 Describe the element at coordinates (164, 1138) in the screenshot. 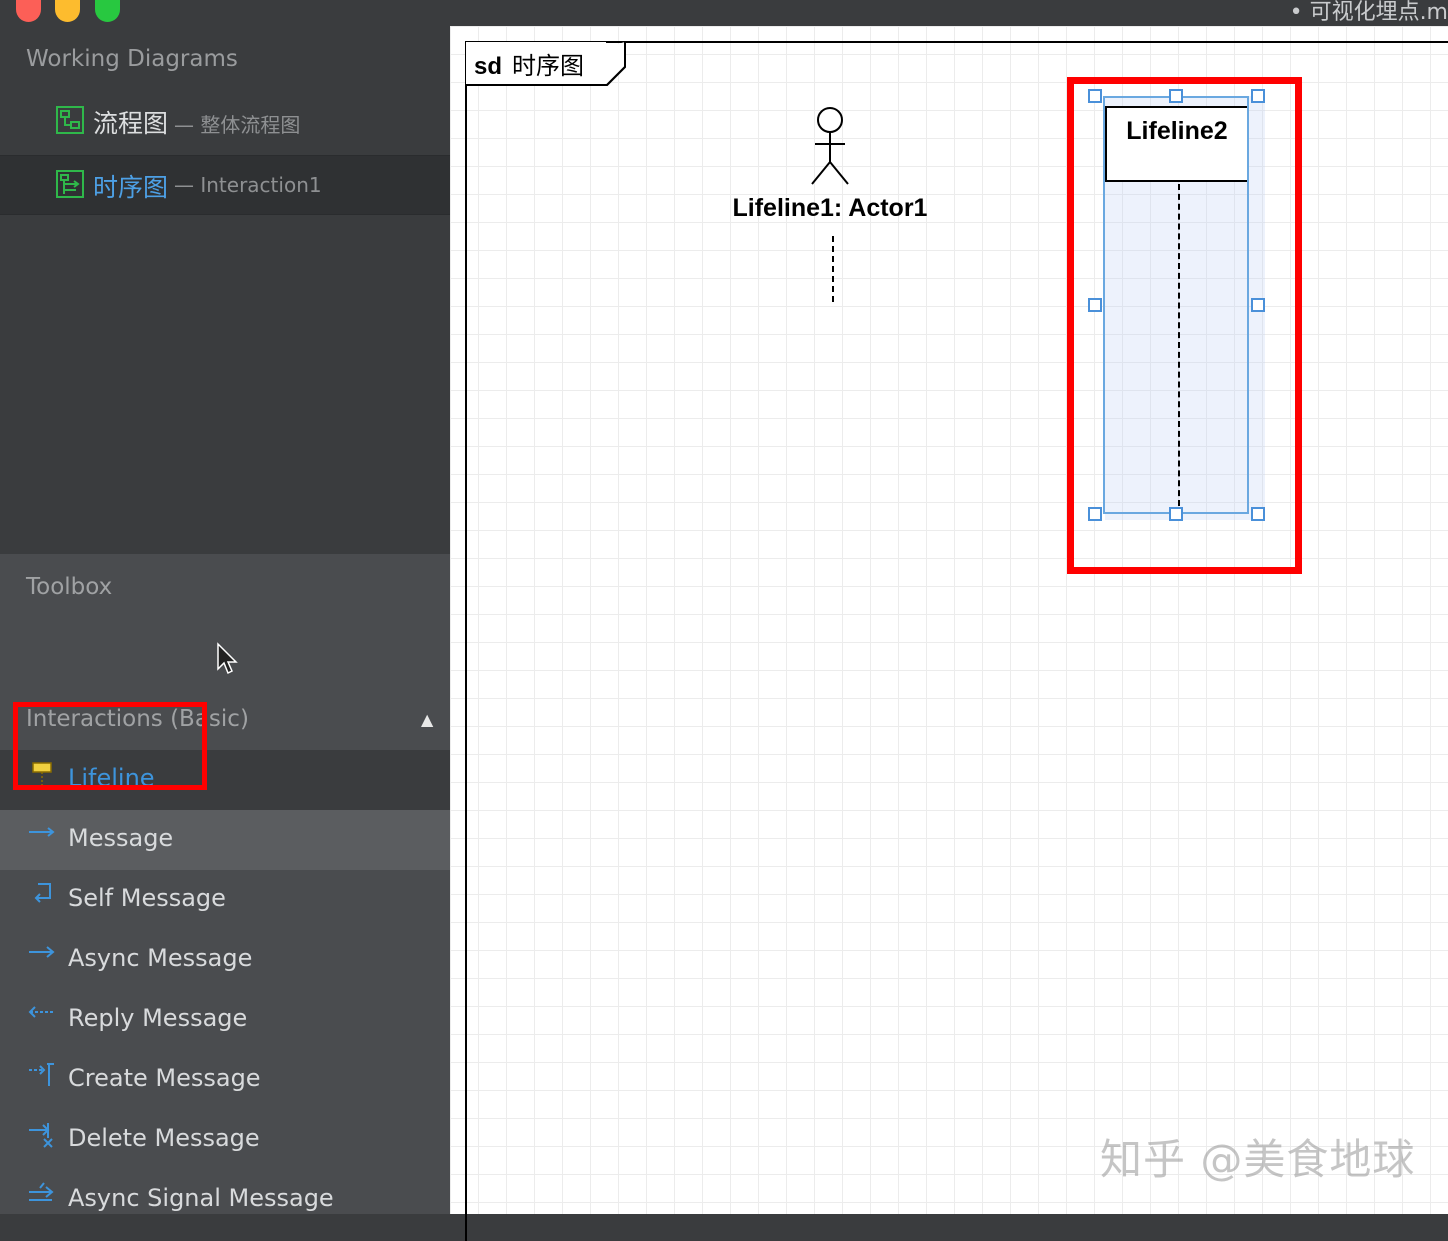

I see `tool-label: Delete Message` at that location.